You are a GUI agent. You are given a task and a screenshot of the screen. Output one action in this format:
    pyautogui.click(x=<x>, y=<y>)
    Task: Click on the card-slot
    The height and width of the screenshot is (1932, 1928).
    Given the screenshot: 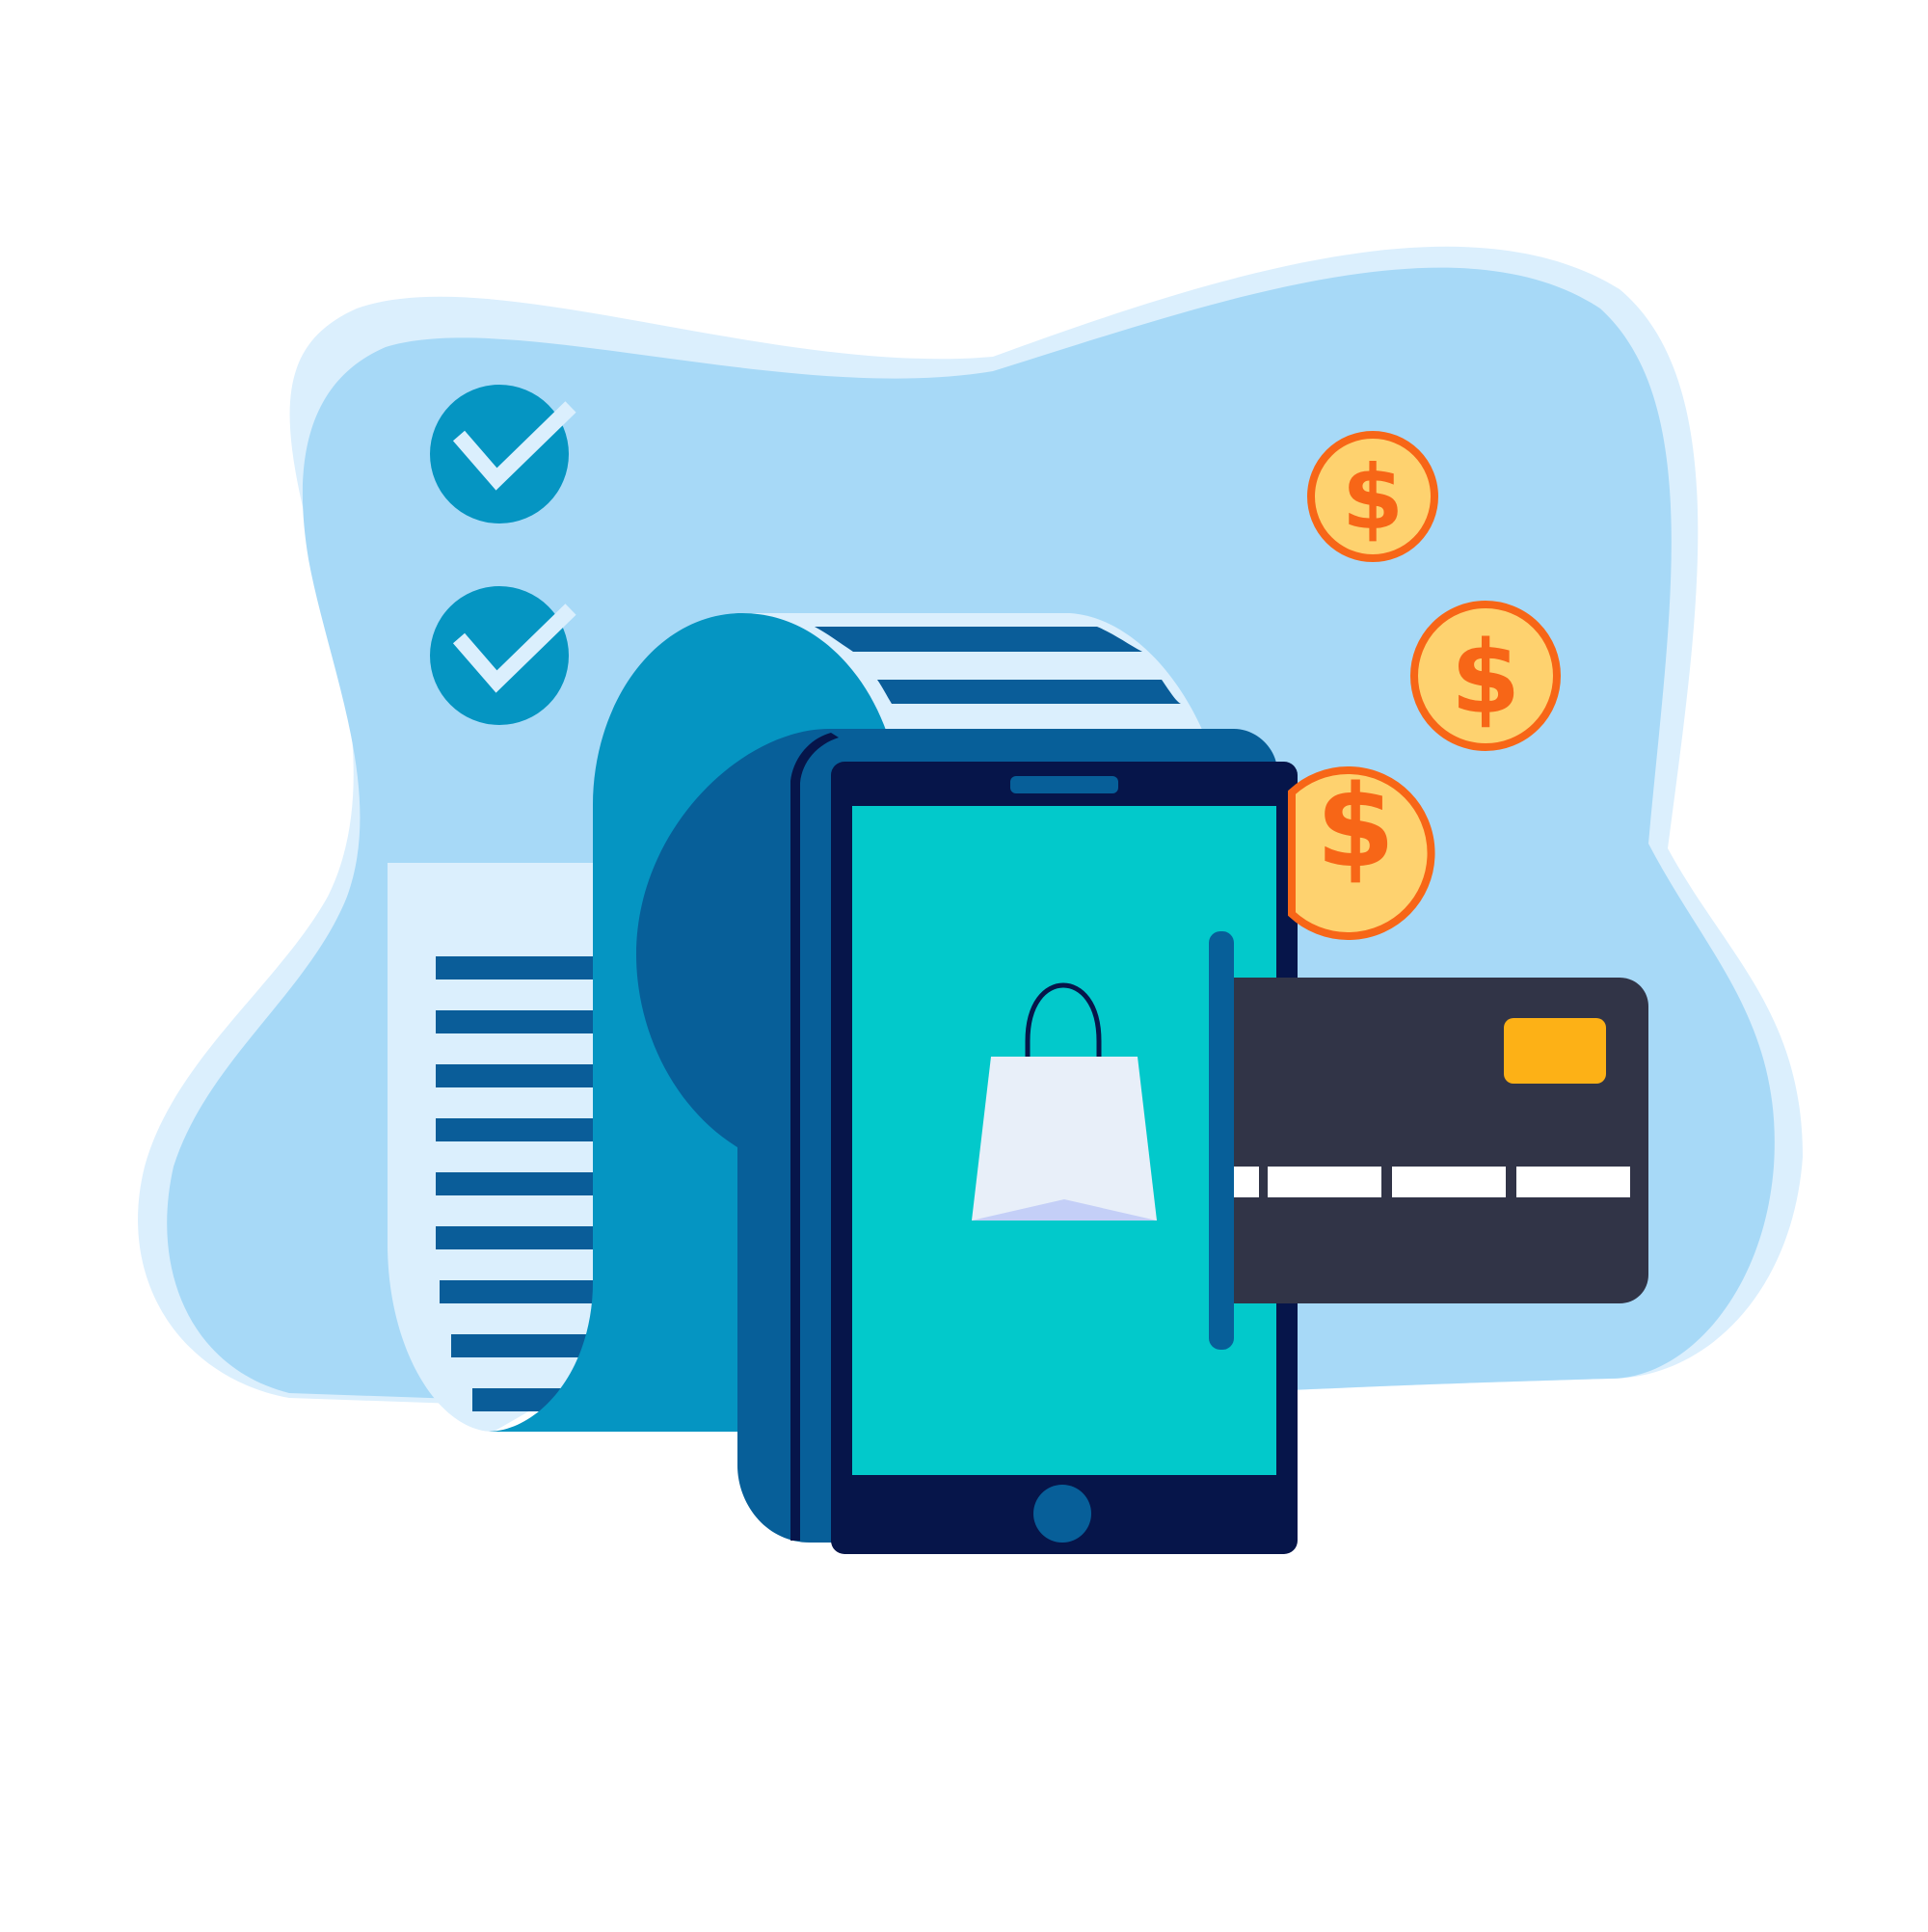 What is the action you would take?
    pyautogui.click(x=1221, y=1141)
    